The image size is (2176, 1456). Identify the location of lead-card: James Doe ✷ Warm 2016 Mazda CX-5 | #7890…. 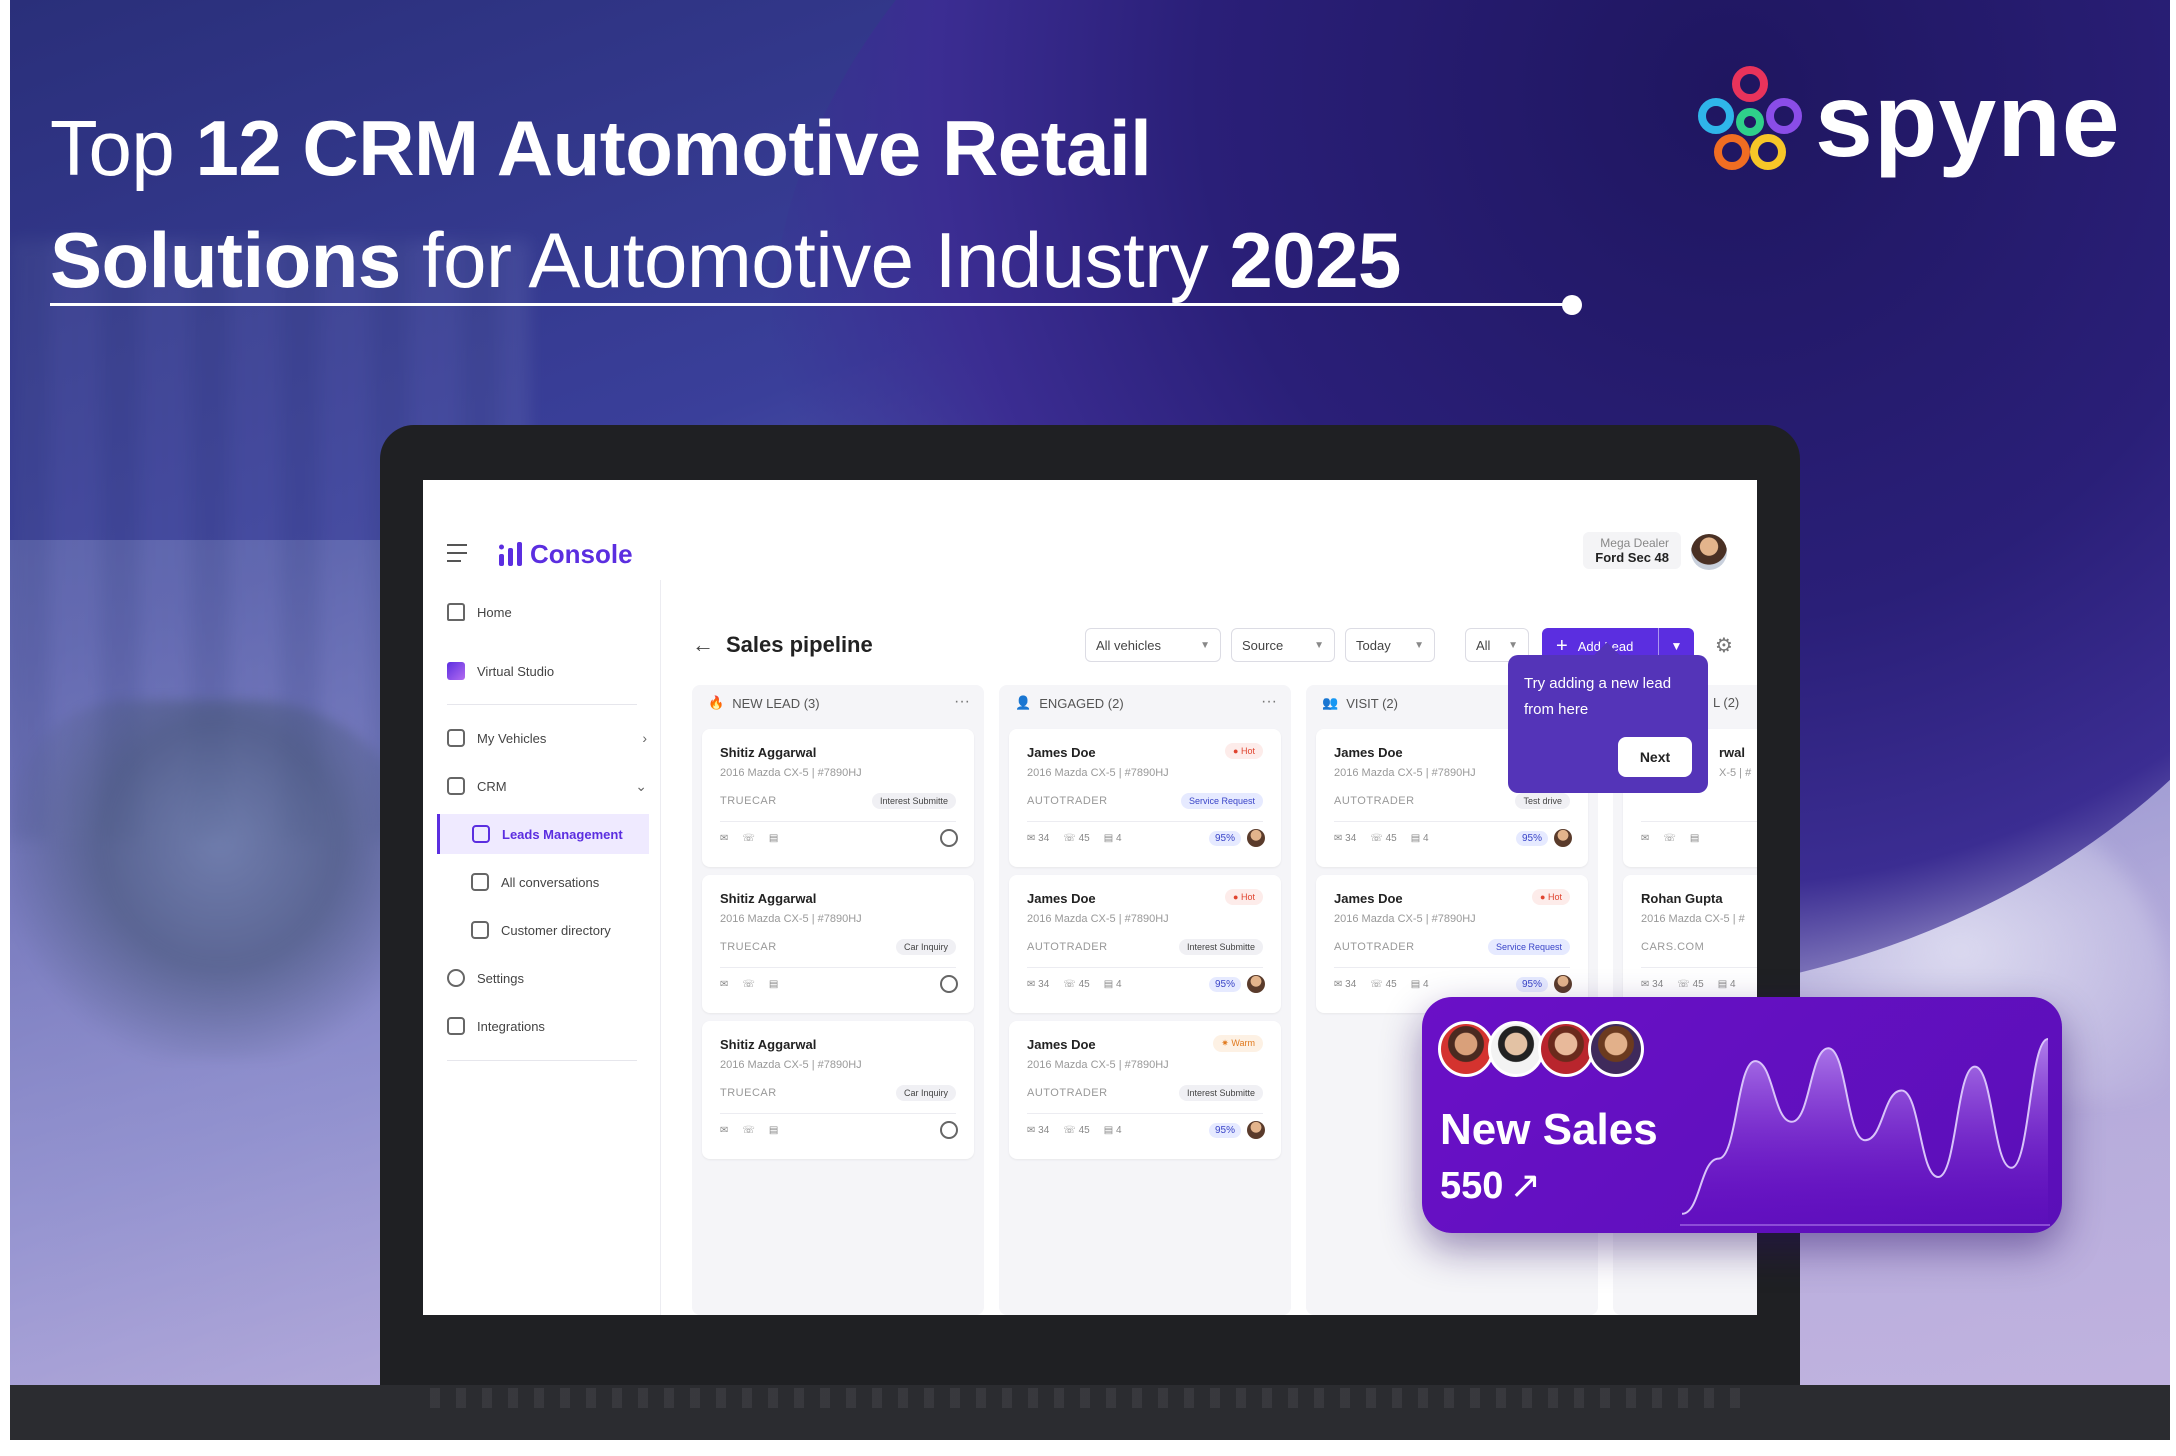
(1145, 1090).